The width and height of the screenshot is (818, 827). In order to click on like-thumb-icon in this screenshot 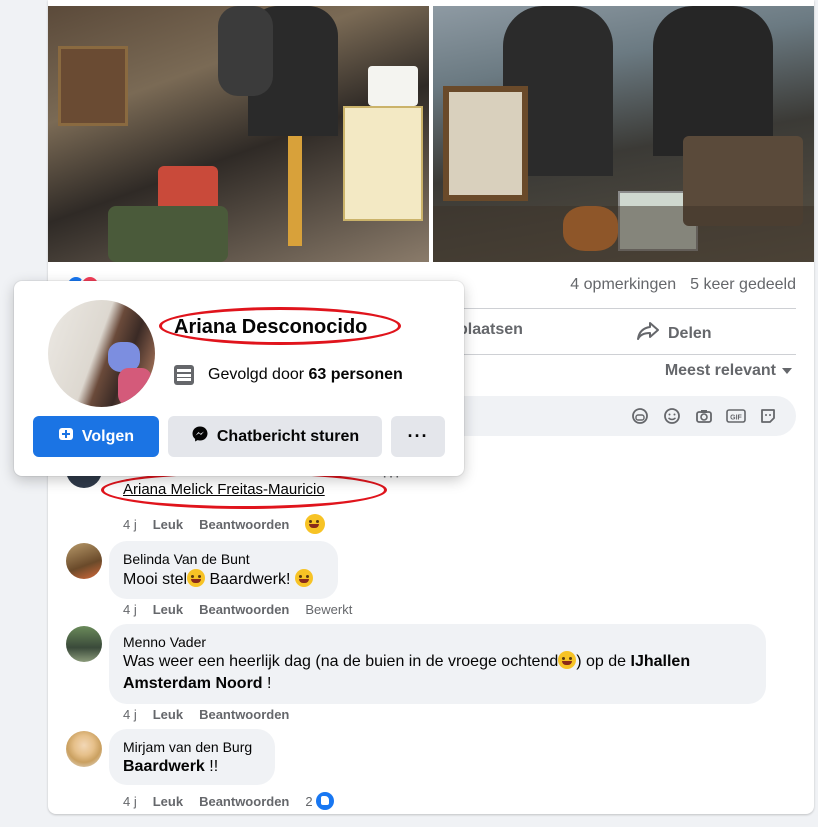, I will do `click(324, 801)`.